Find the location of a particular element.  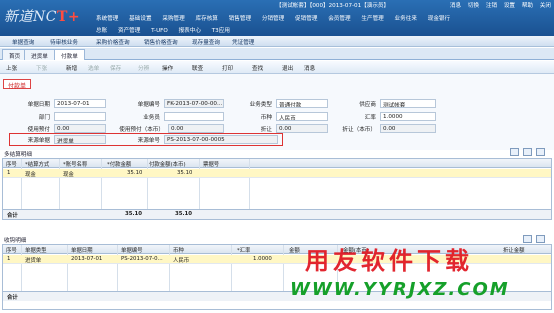

app-logo: 新道NCT+ is located at coordinates (42, 16).